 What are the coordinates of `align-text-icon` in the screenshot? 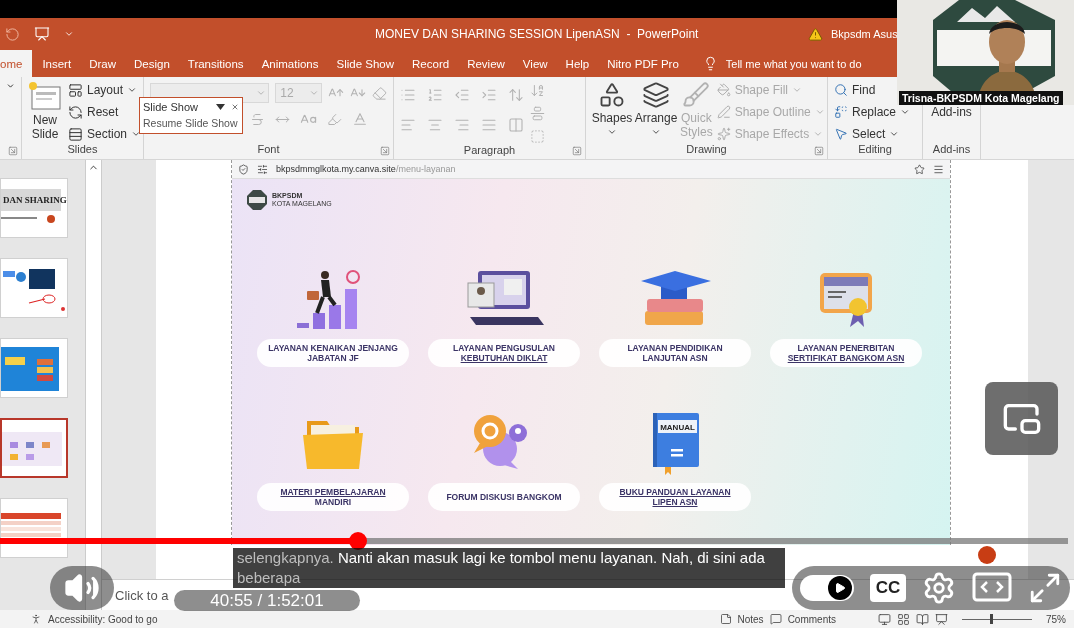 It's located at (537, 113).